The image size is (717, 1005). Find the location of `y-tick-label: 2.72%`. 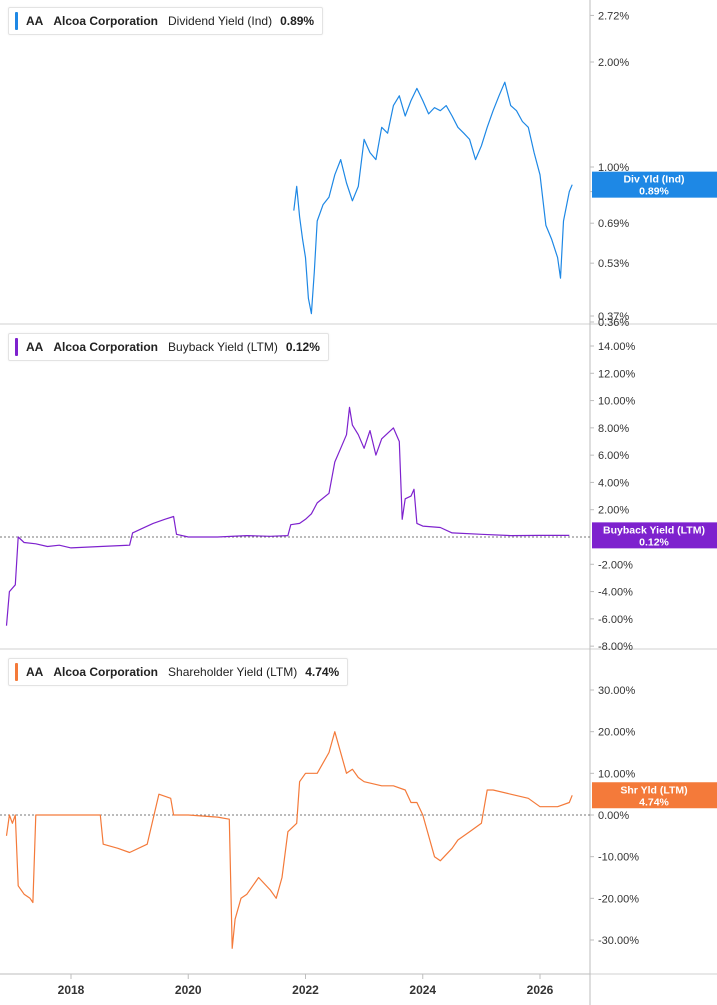

y-tick-label: 2.72% is located at coordinates (613, 16).